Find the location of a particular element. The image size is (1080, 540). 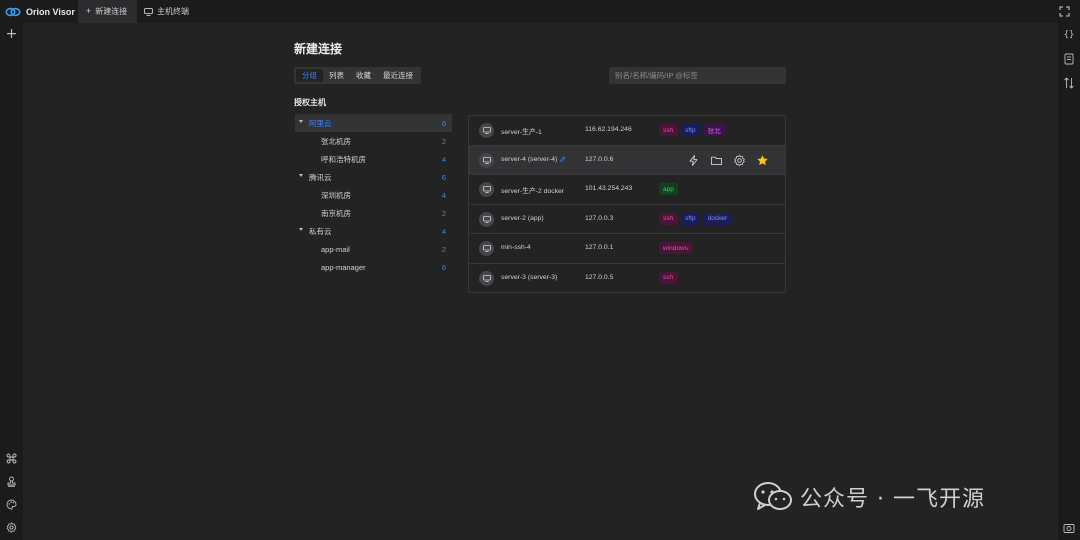

host-name: server-2 (app) is located at coordinates (522, 218).